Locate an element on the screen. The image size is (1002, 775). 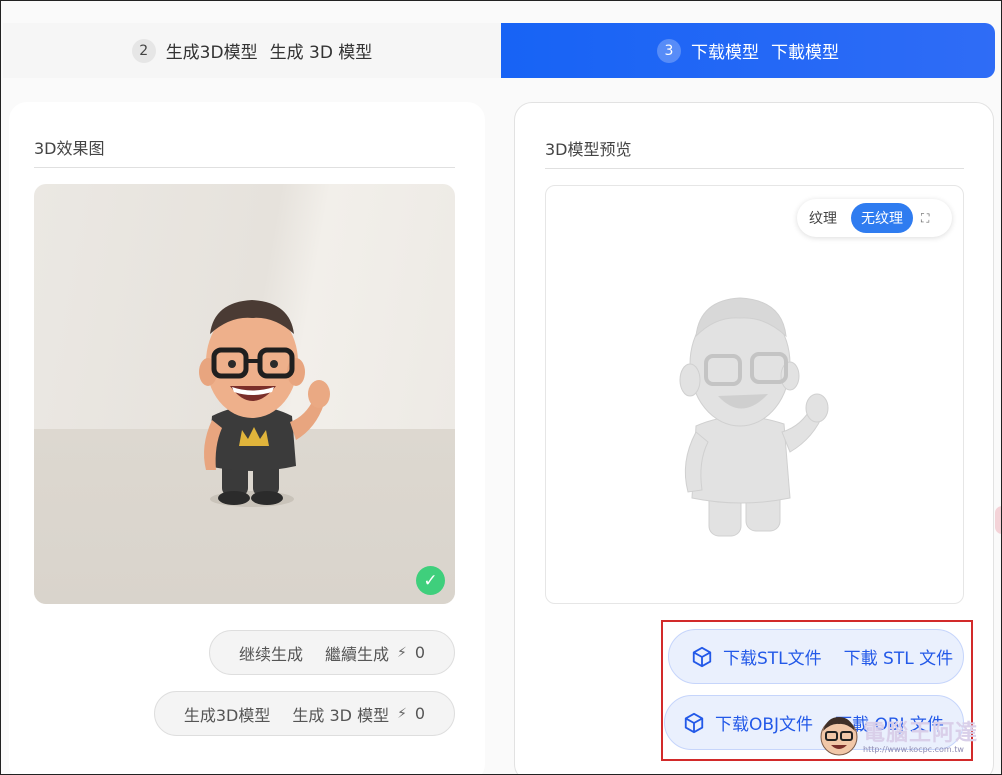
generate-3d-model-button: 生成3D模型 生成 3D 模型 ⚡ 0 is located at coordinates (304, 713).